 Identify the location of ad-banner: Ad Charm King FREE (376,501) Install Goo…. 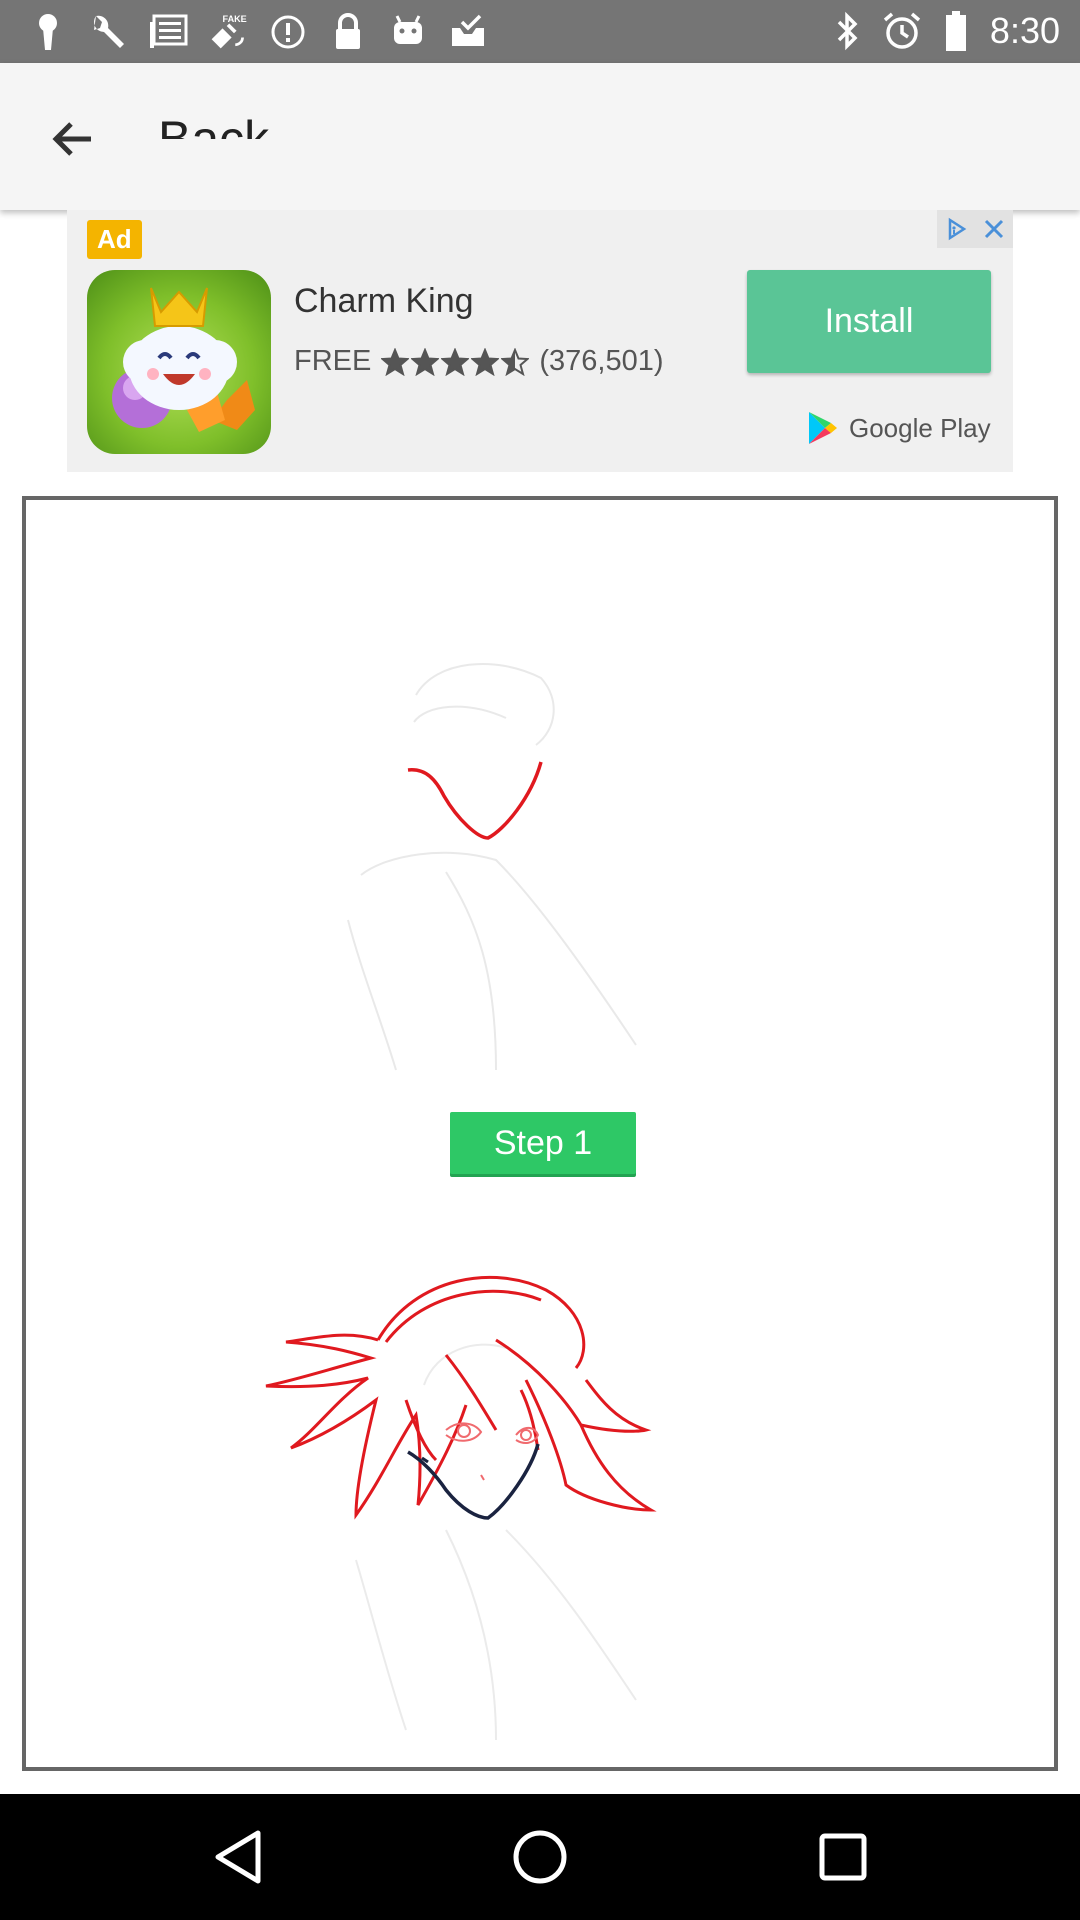
(540, 341).